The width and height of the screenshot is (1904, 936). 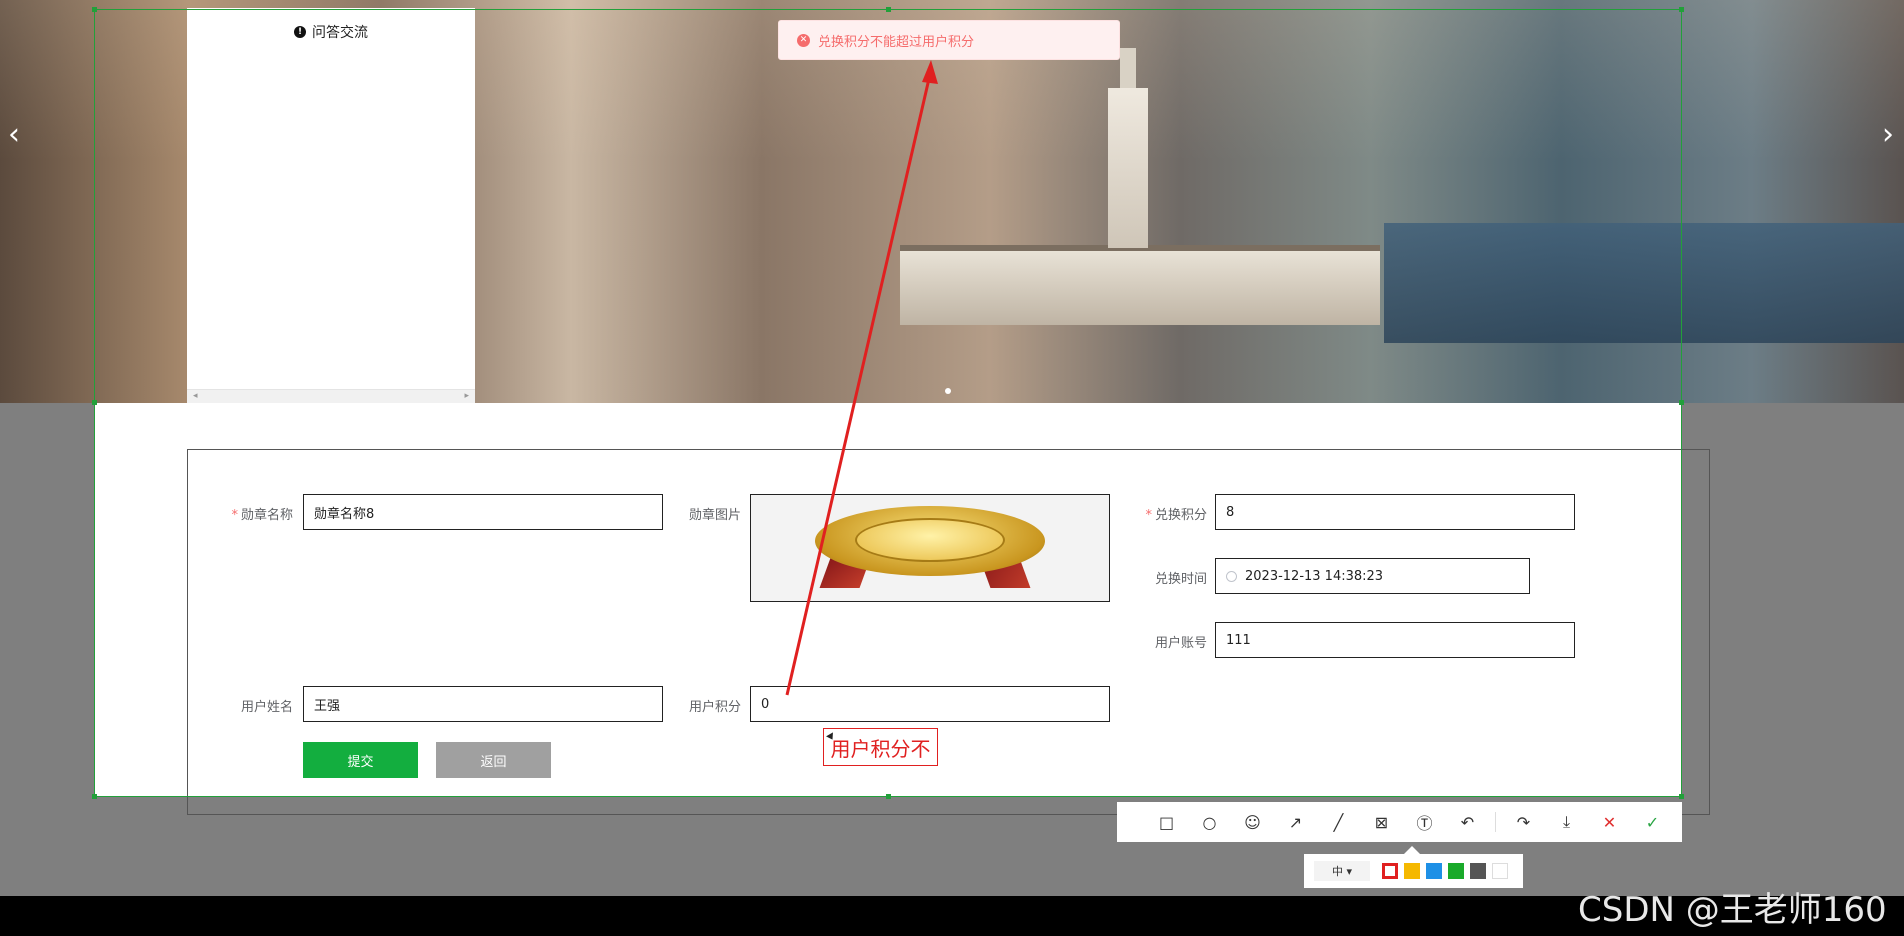 What do you see at coordinates (1888, 135) in the screenshot?
I see `carousel-next-icon: ›` at bounding box center [1888, 135].